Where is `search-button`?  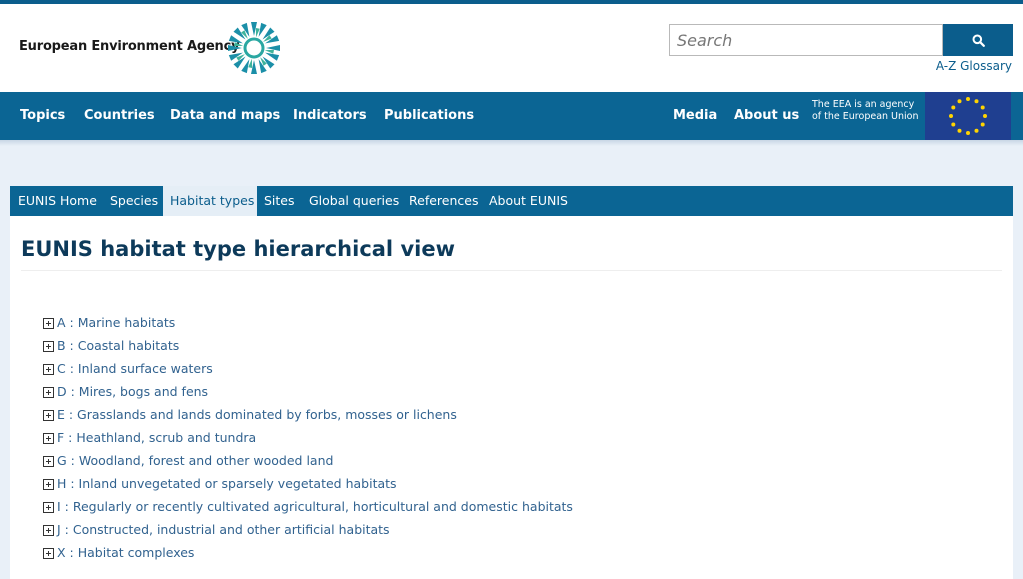
search-button is located at coordinates (978, 40).